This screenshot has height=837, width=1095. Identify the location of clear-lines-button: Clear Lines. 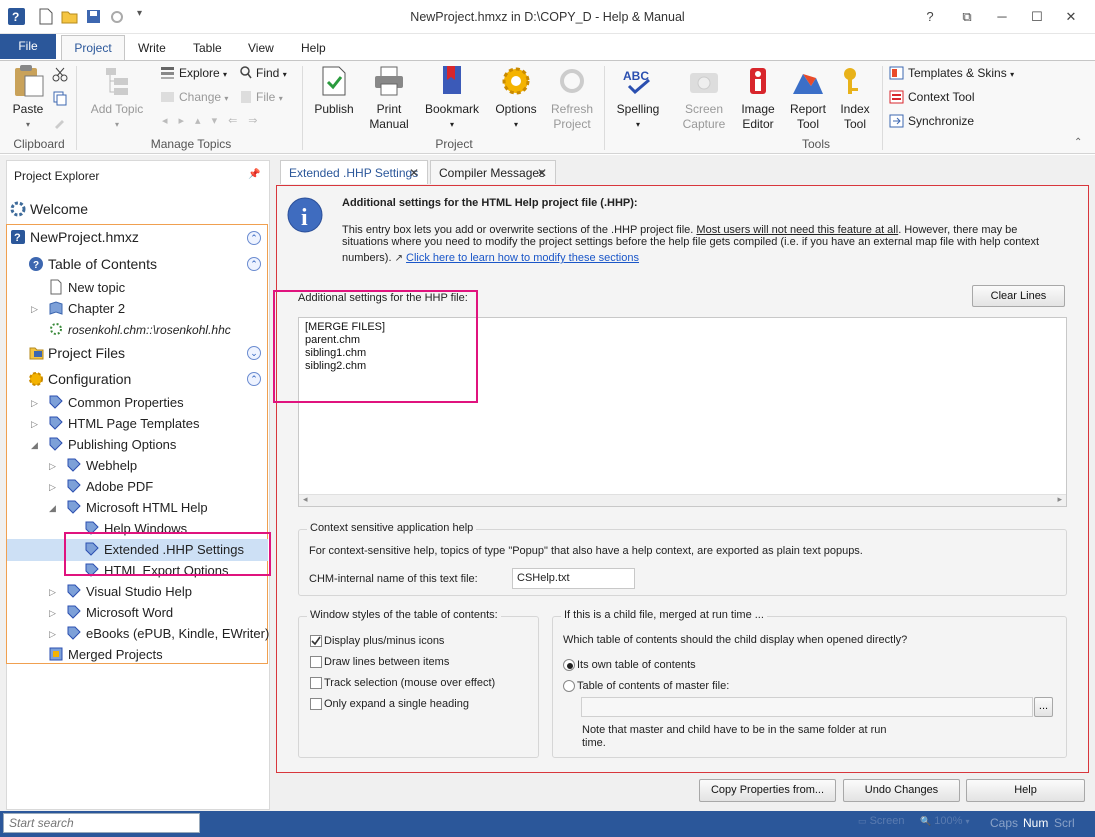
(1018, 296).